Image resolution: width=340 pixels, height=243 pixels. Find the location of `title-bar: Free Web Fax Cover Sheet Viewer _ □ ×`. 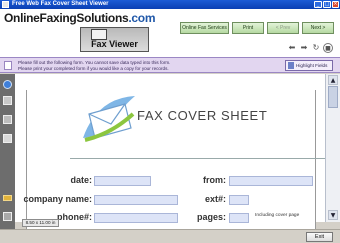

title-bar: Free Web Fax Cover Sheet Viewer _ □ × is located at coordinates (170, 4).